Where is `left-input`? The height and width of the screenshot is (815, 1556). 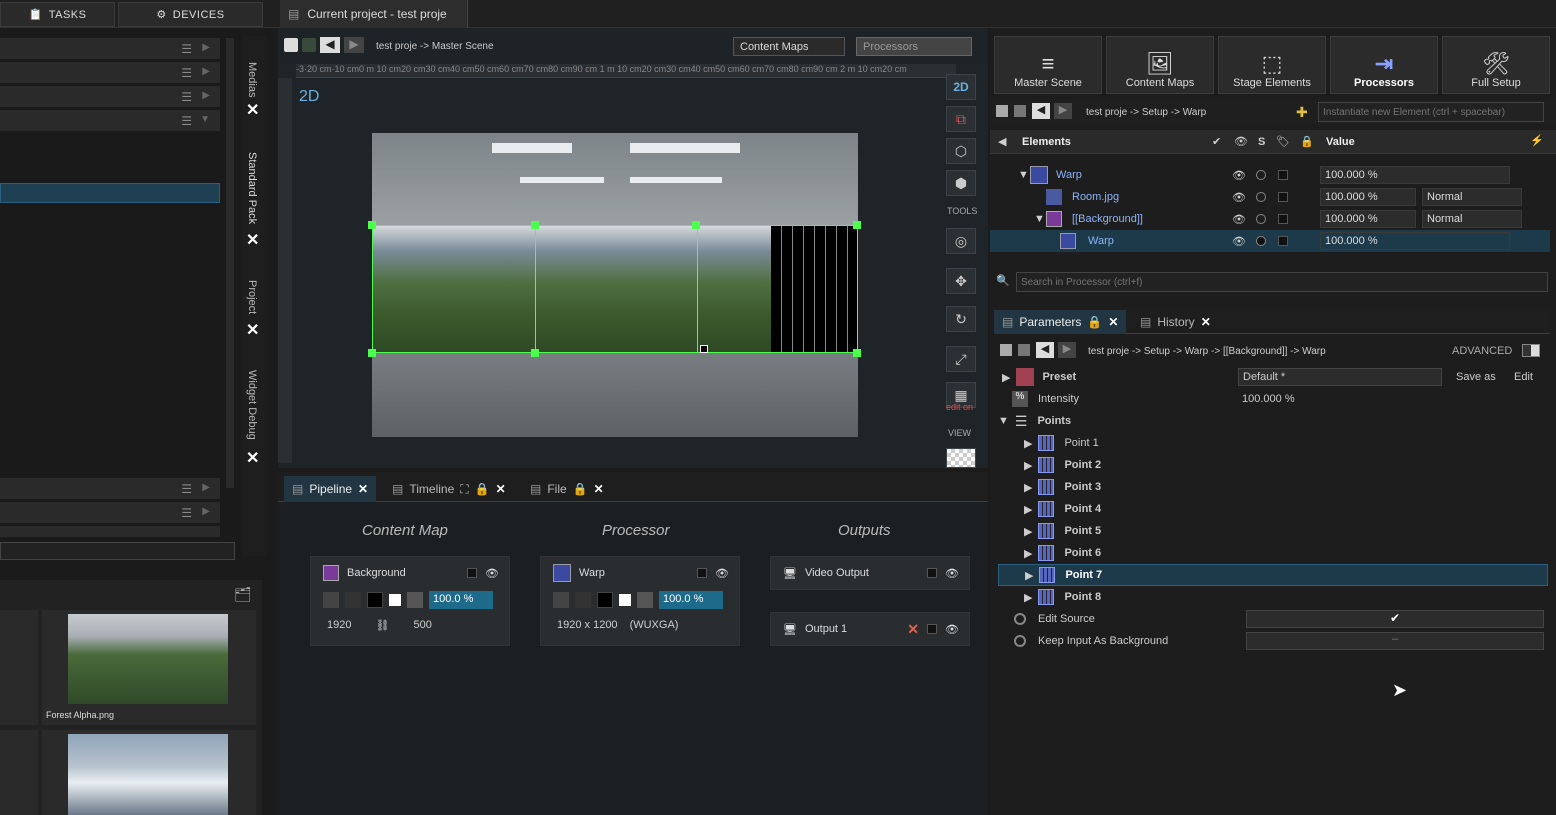
left-input is located at coordinates (117, 551).